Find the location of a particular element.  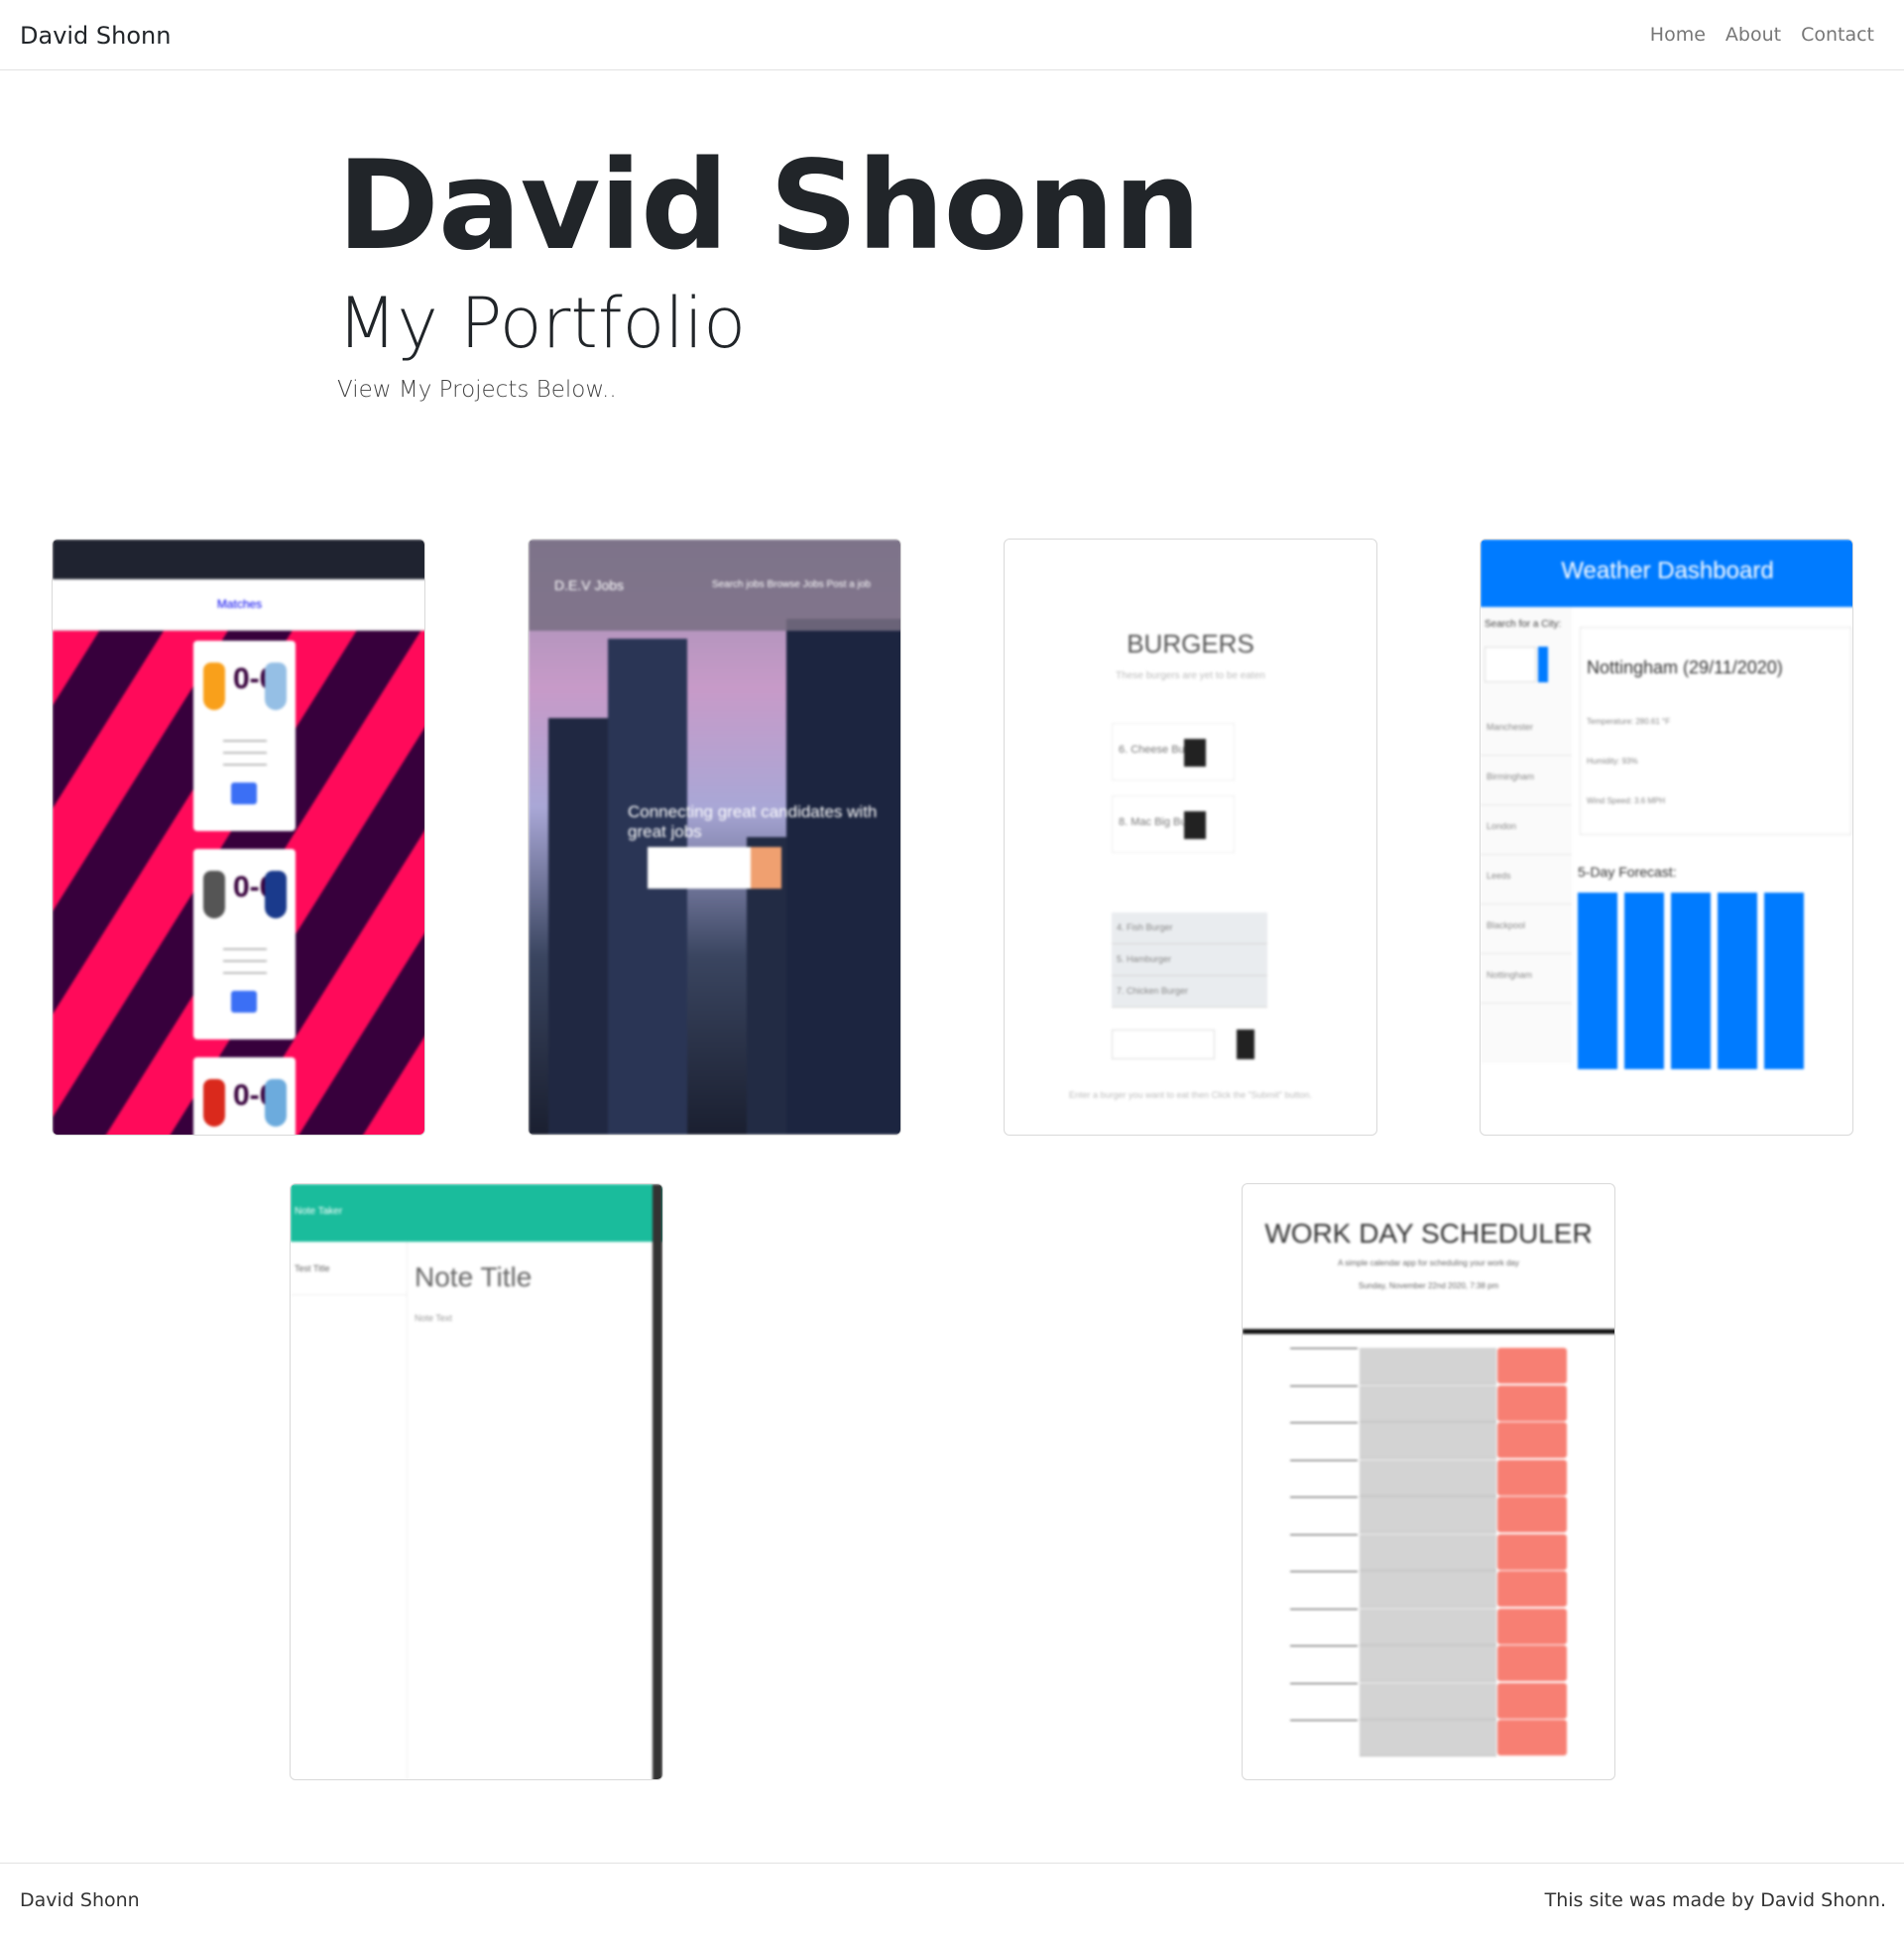

nav-links: Home About Contact is located at coordinates (1762, 35).